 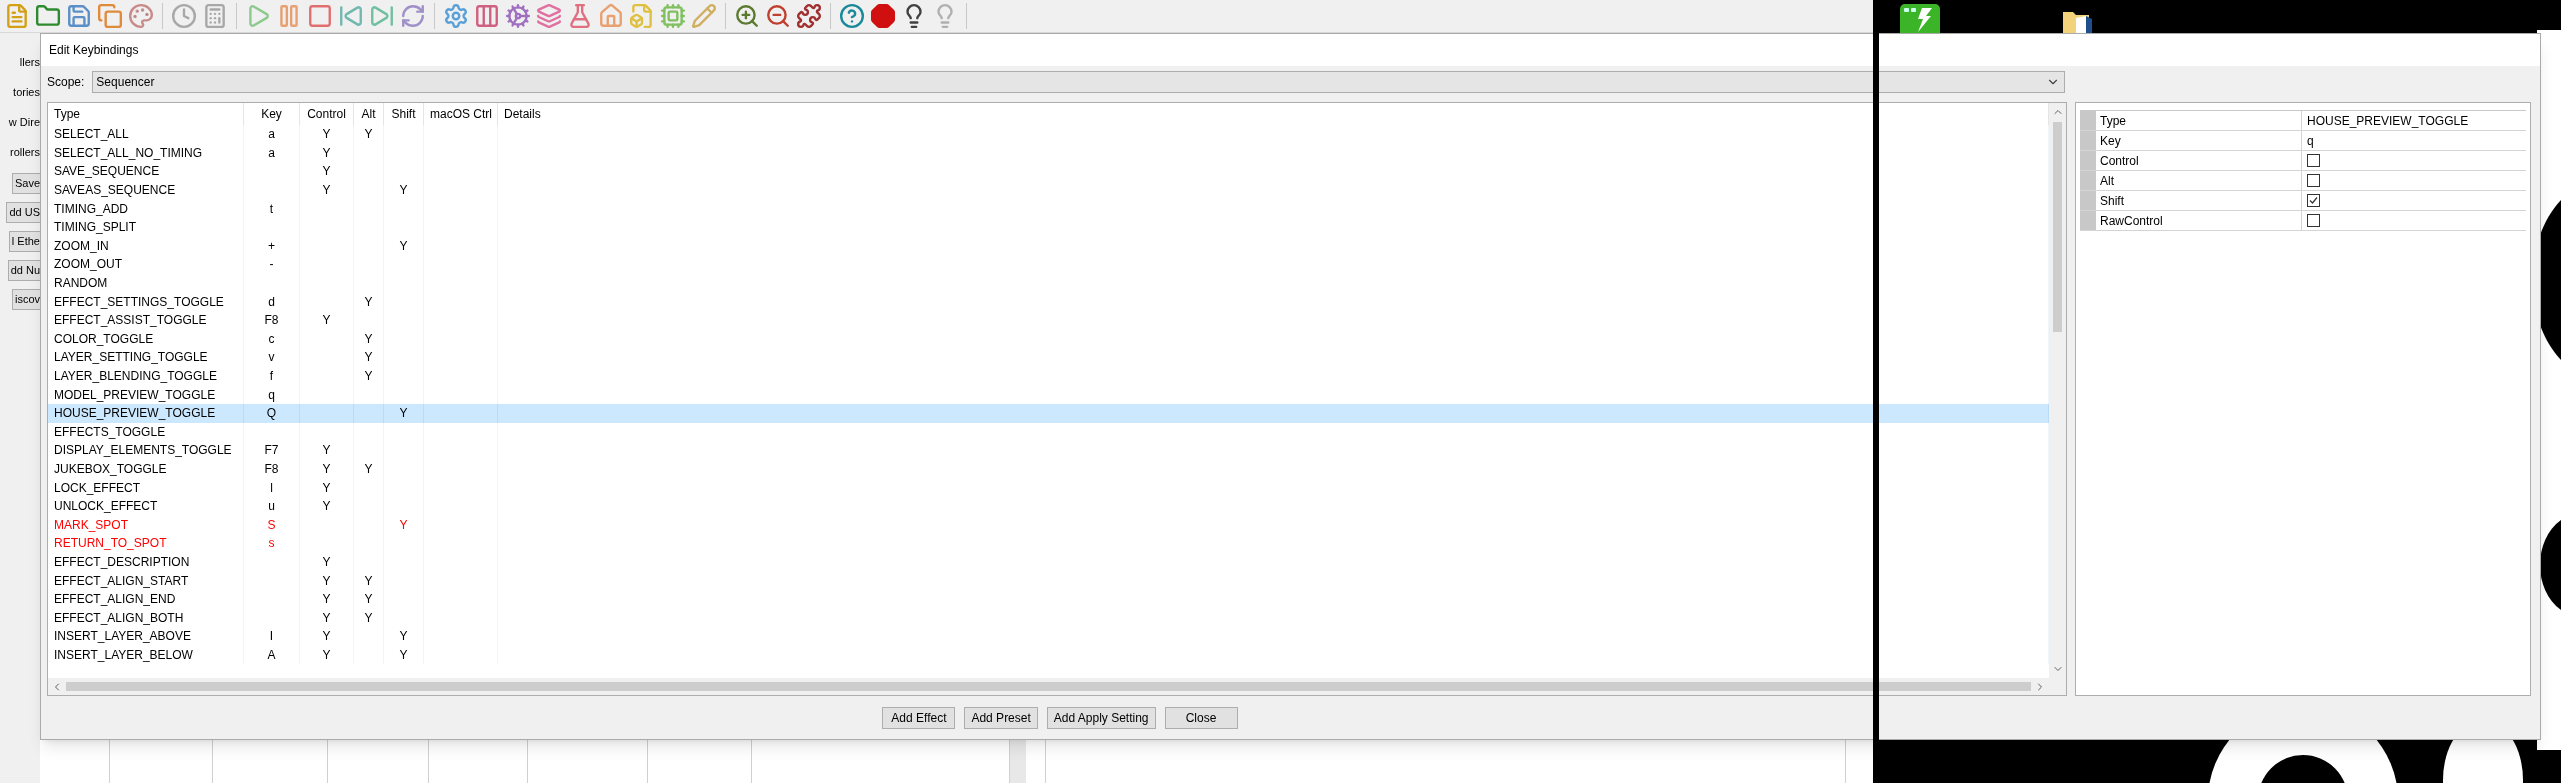 What do you see at coordinates (413, 16) in the screenshot?
I see `refresh-icon` at bounding box center [413, 16].